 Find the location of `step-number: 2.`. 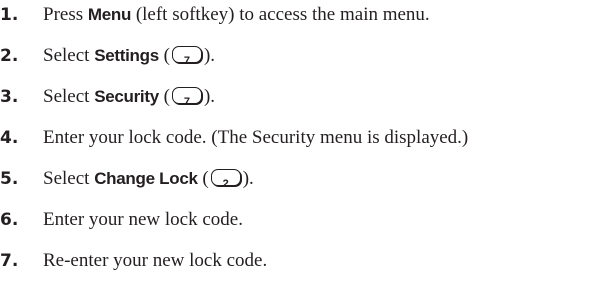

step-number: 2. is located at coordinates (9, 56).